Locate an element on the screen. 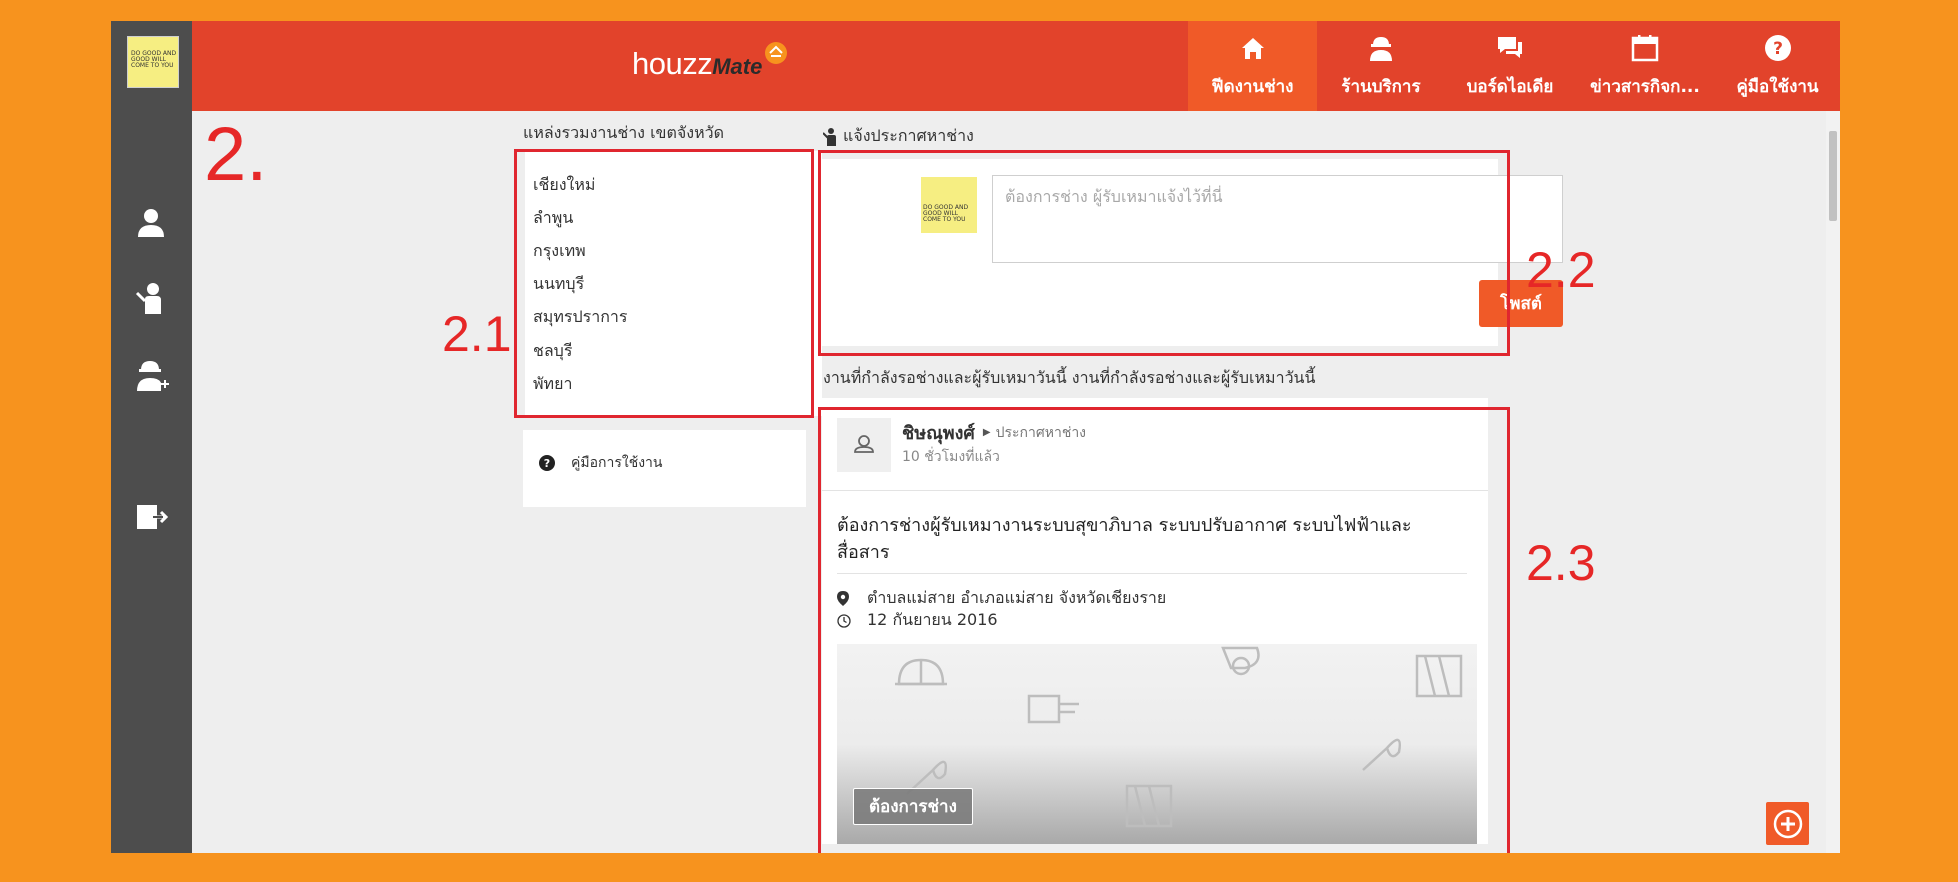 The height and width of the screenshot is (882, 1958). annotation-2: 2. is located at coordinates (236, 154).